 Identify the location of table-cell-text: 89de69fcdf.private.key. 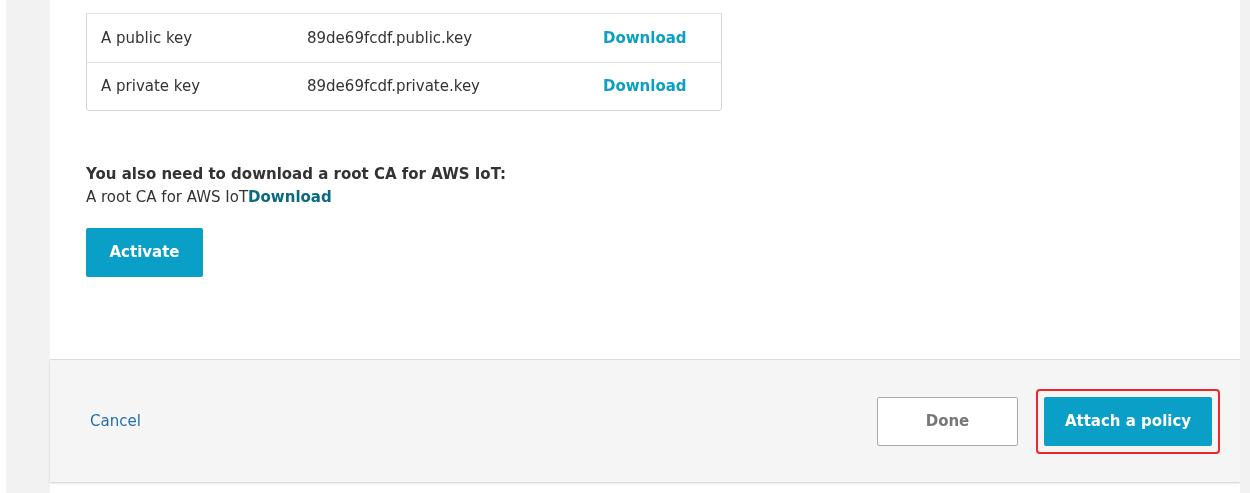
(394, 87).